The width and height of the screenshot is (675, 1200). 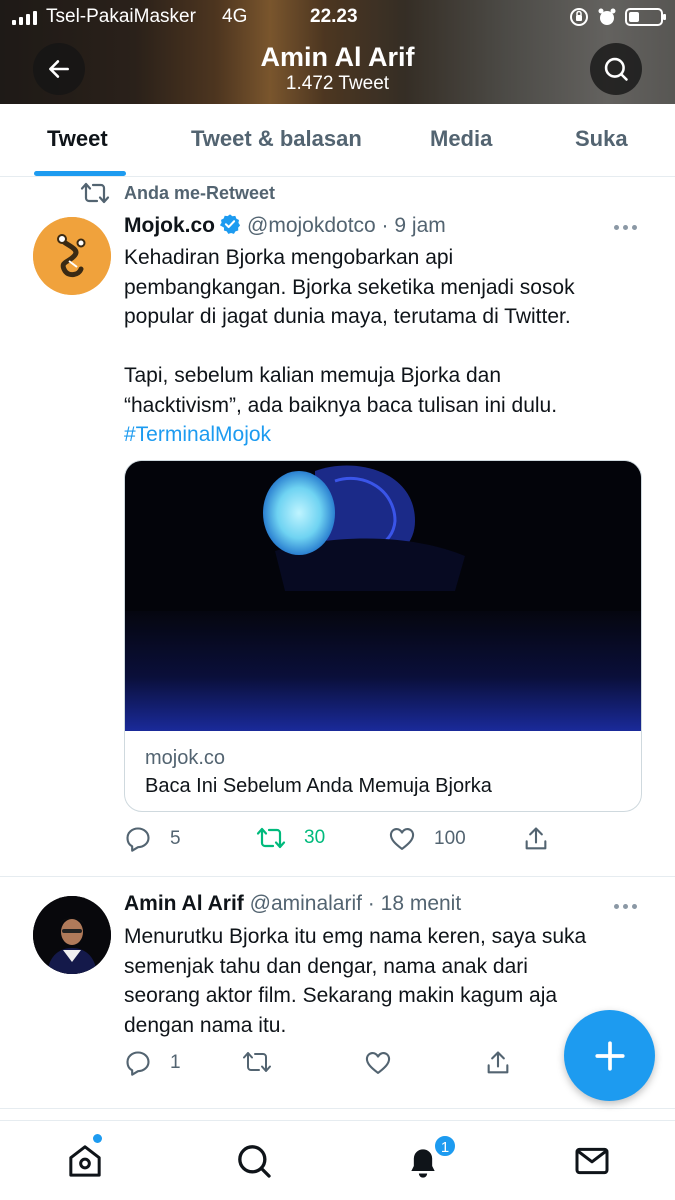 I want to click on explore-tab, so click(x=254, y=1161).